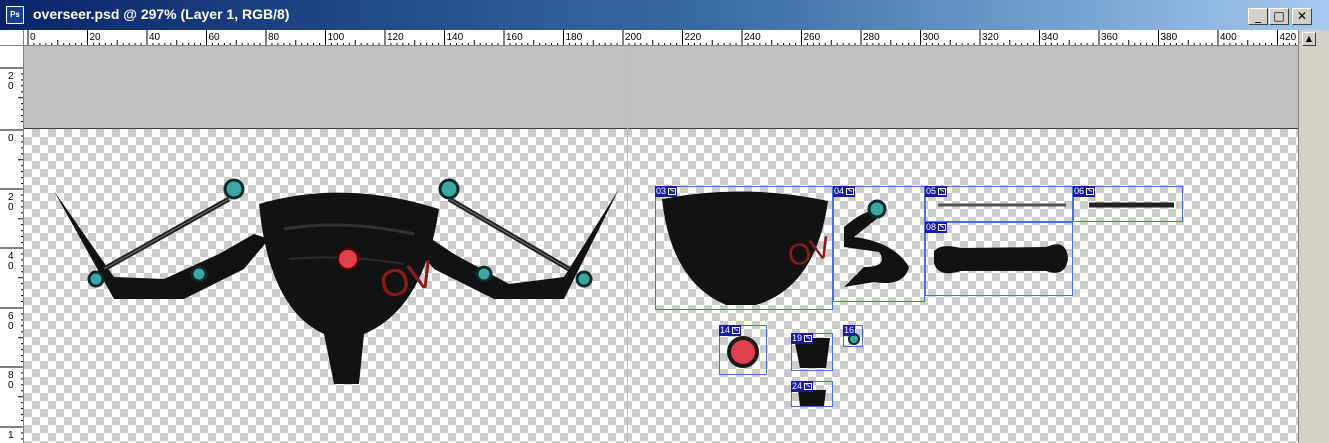  Describe the element at coordinates (693, 37) in the screenshot. I see `ruler-label: 220` at that location.